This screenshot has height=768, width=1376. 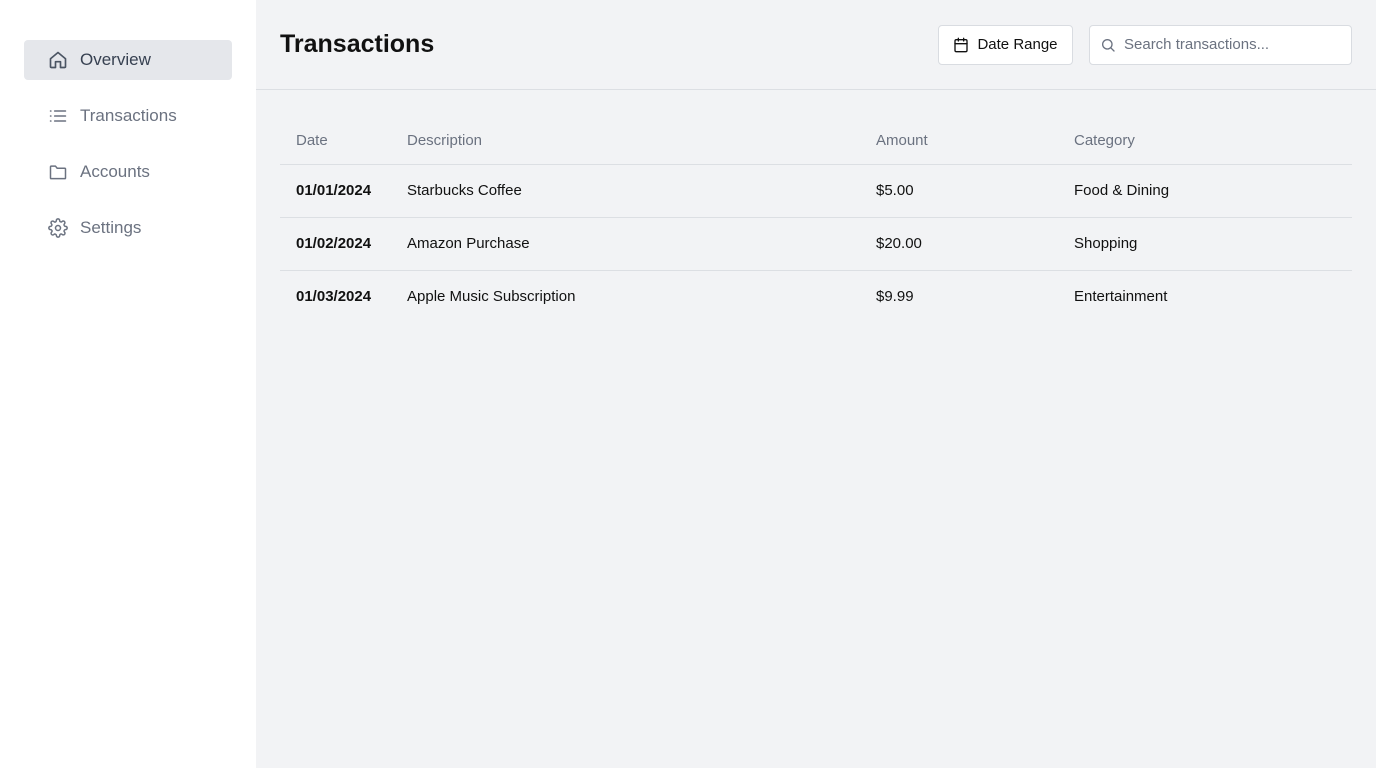 What do you see at coordinates (334, 297) in the screenshot?
I see `cell-date: 01/03/2024` at bounding box center [334, 297].